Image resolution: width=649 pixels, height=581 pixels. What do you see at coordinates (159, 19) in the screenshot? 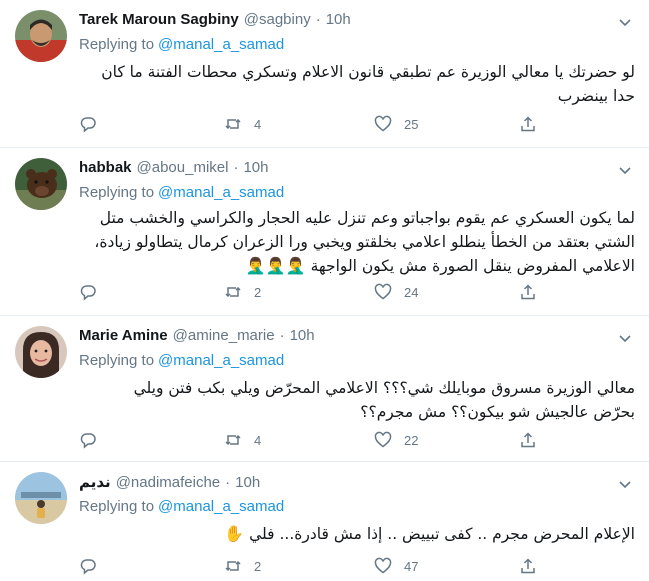
I see `display-name: Tarek Maroun Sagbiny` at bounding box center [159, 19].